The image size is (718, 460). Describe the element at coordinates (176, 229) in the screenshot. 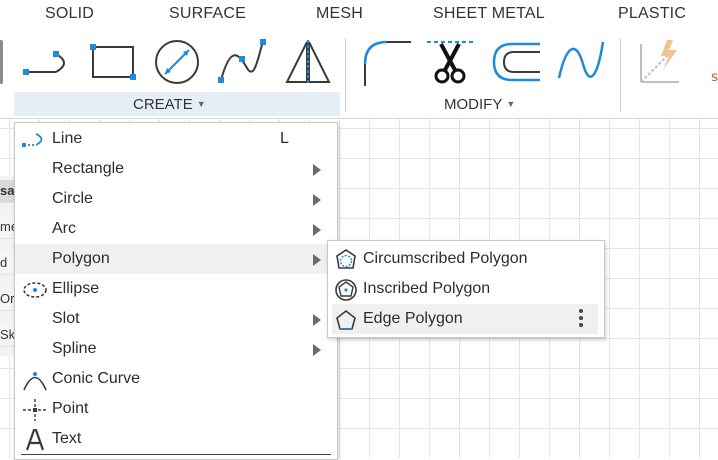

I see `menu-item-arc: Arc` at that location.